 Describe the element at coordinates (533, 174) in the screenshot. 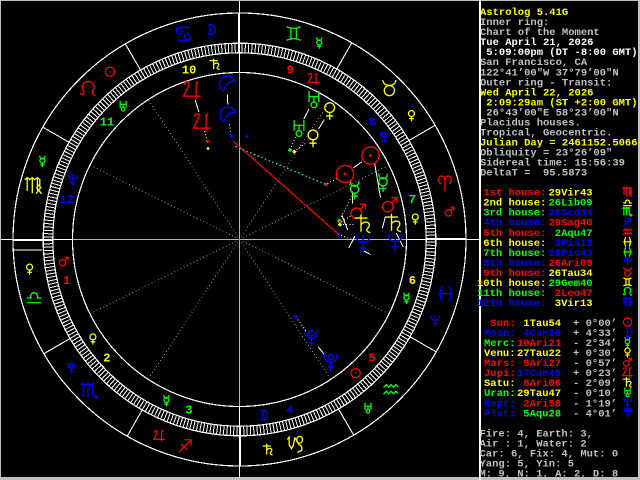

I see `svg-text: DeltaT = 95.5873` at that location.